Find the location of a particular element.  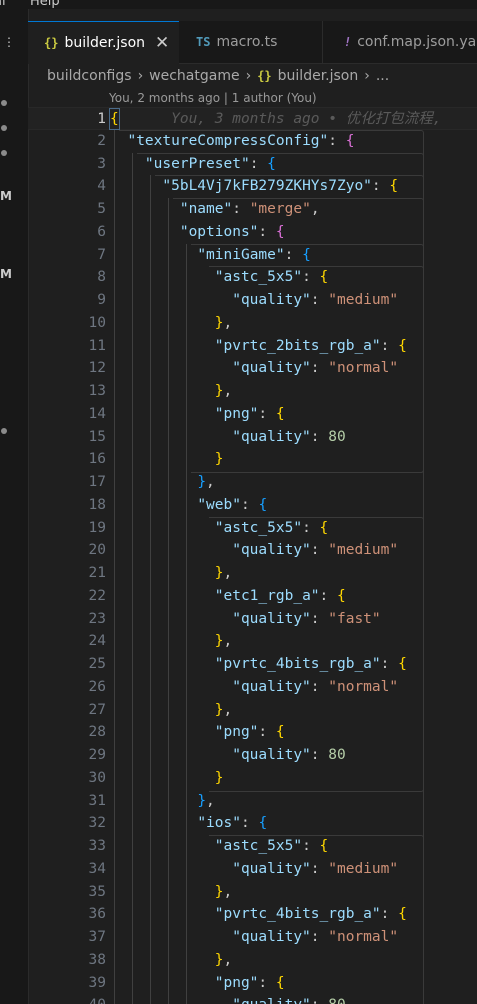

tab-label: builder.json is located at coordinates (105, 43).